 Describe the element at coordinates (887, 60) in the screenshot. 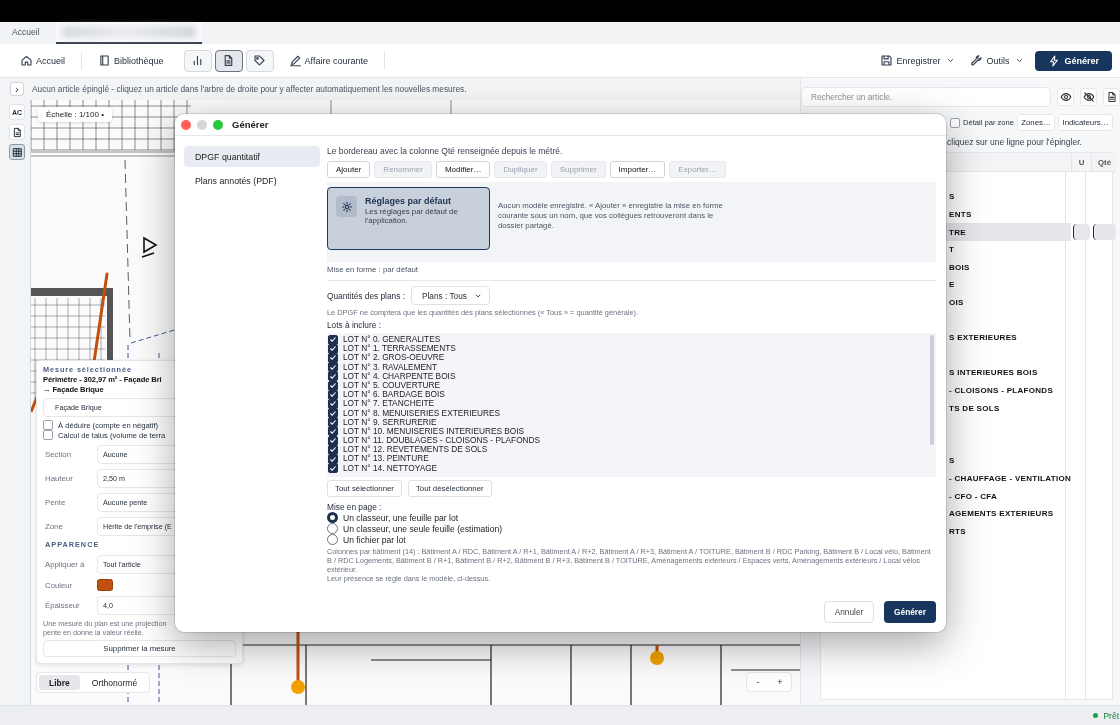

I see `save-icon` at that location.